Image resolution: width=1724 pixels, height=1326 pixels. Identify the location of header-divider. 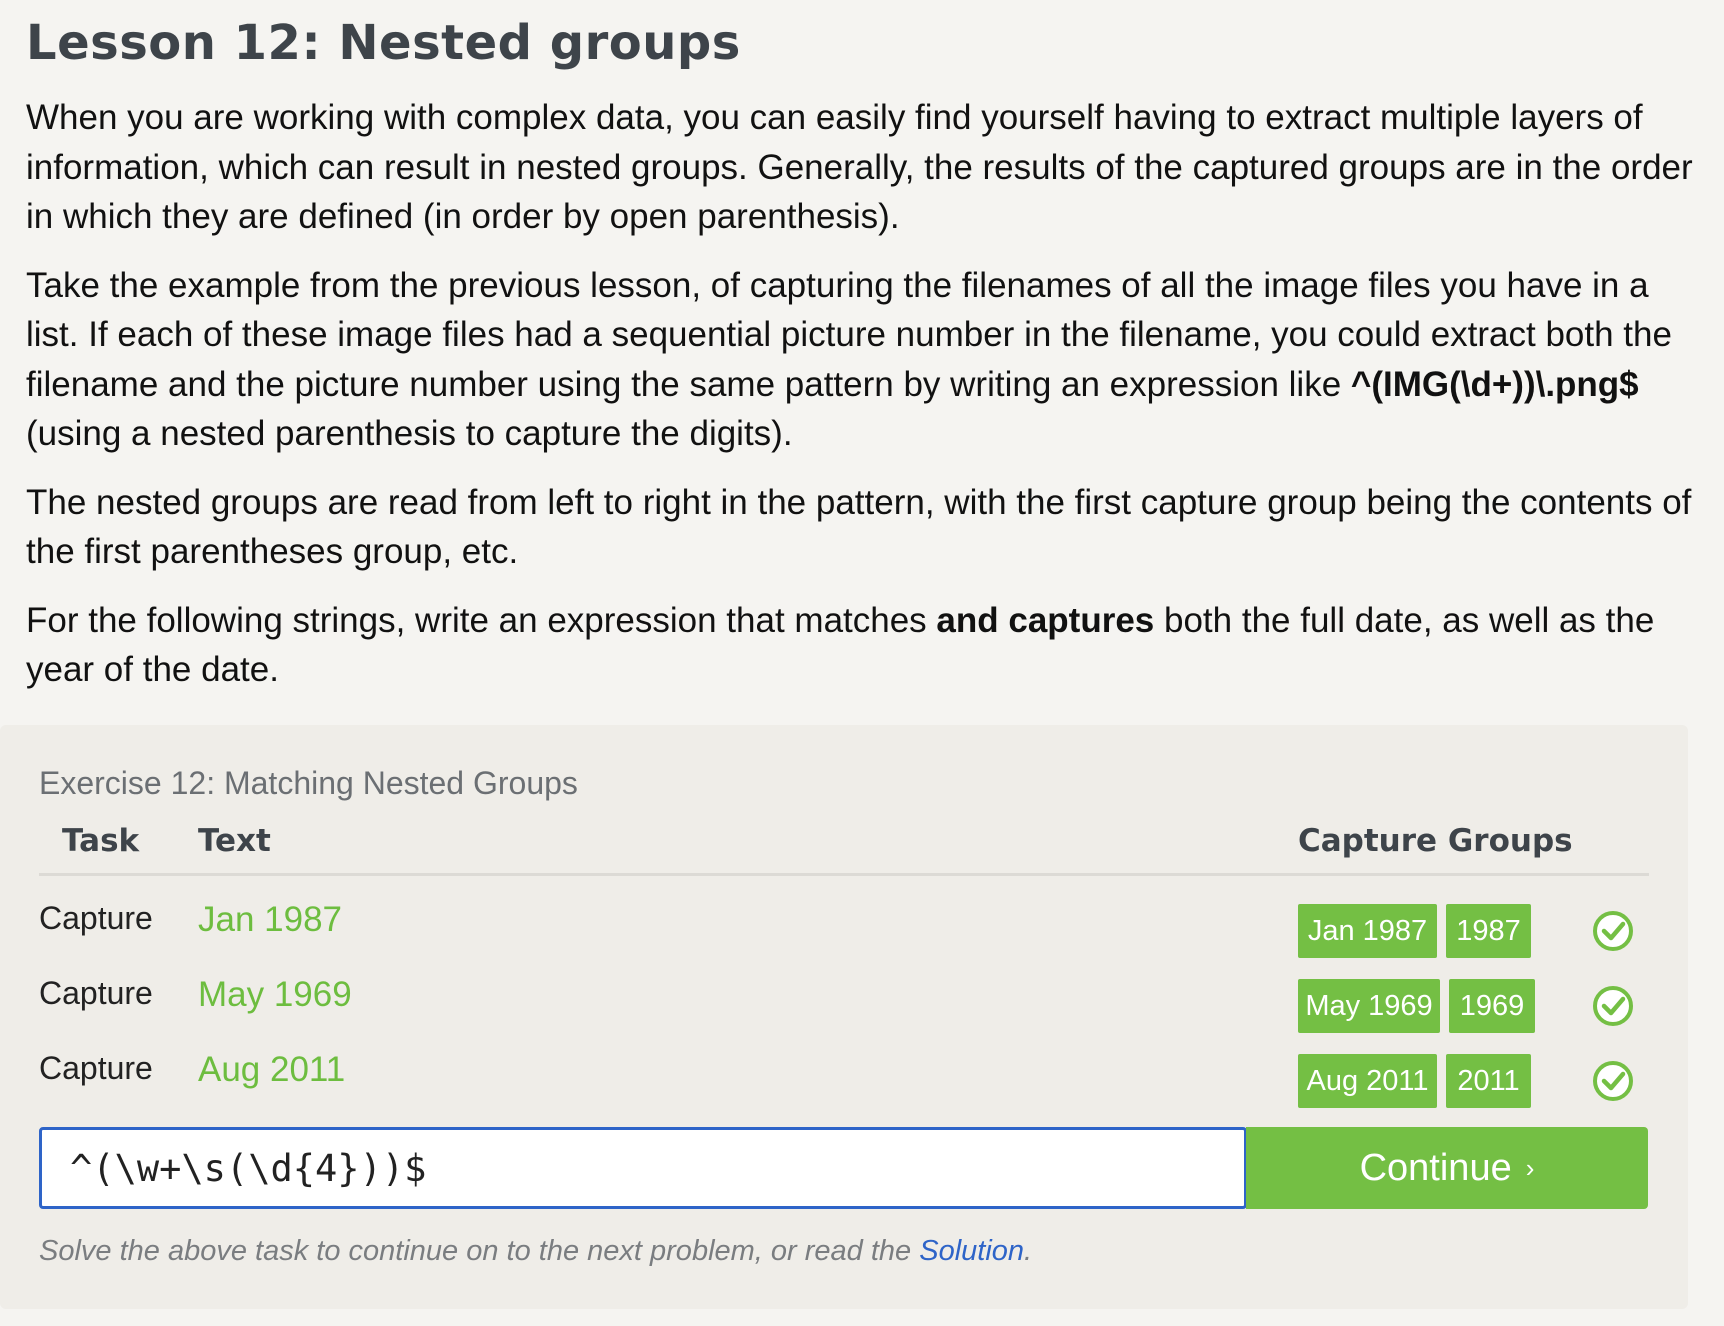
(844, 874).